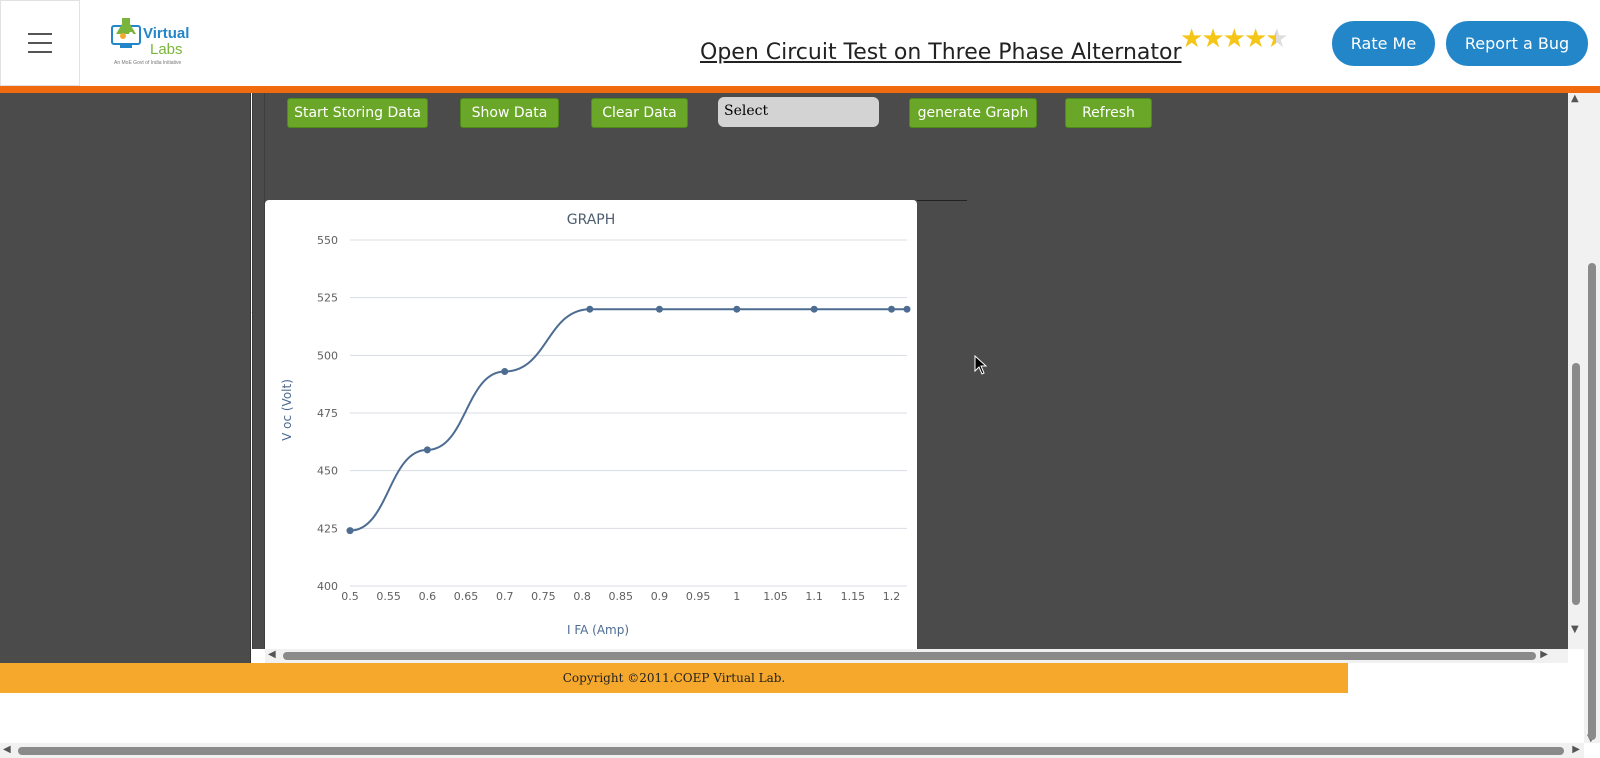 The width and height of the screenshot is (1600, 758). What do you see at coordinates (628, 420) in the screenshot?
I see `series-line` at bounding box center [628, 420].